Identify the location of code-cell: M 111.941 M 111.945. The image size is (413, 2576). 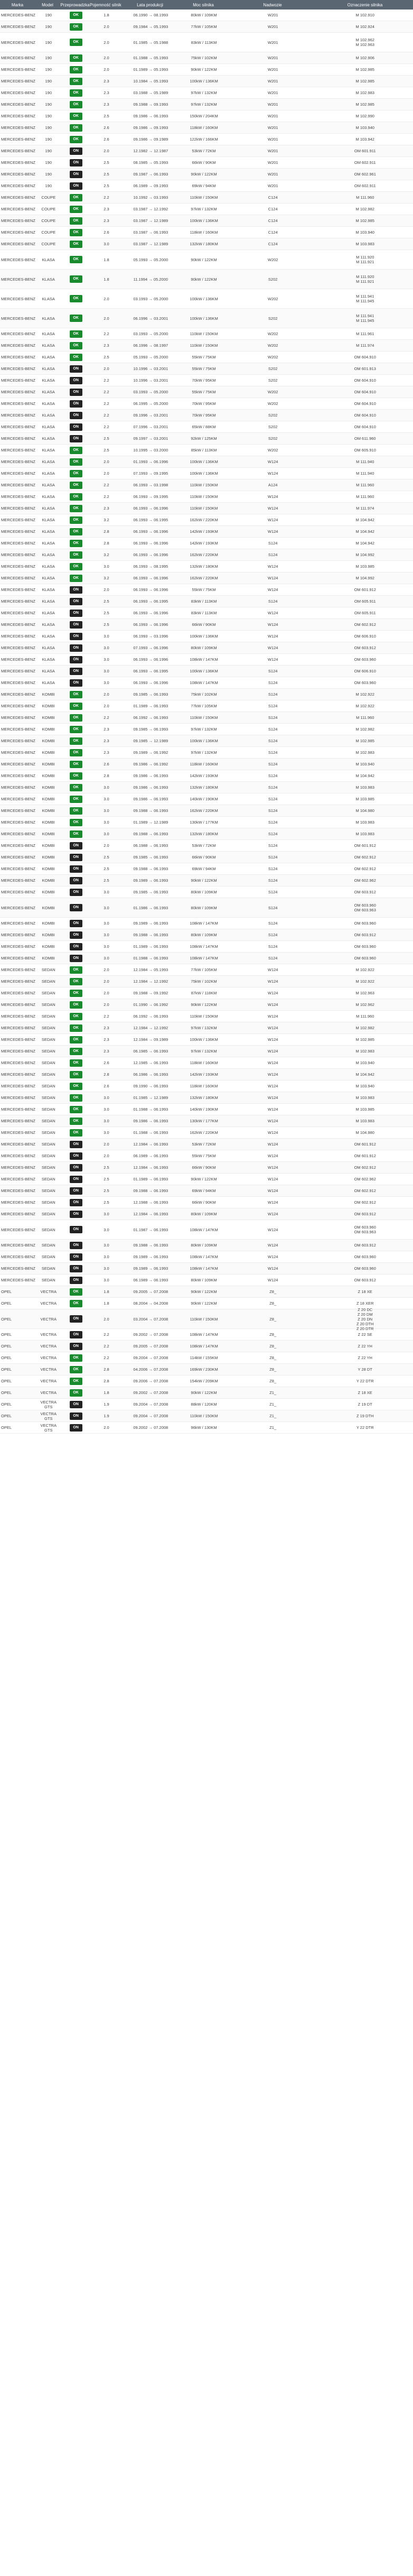
(365, 298).